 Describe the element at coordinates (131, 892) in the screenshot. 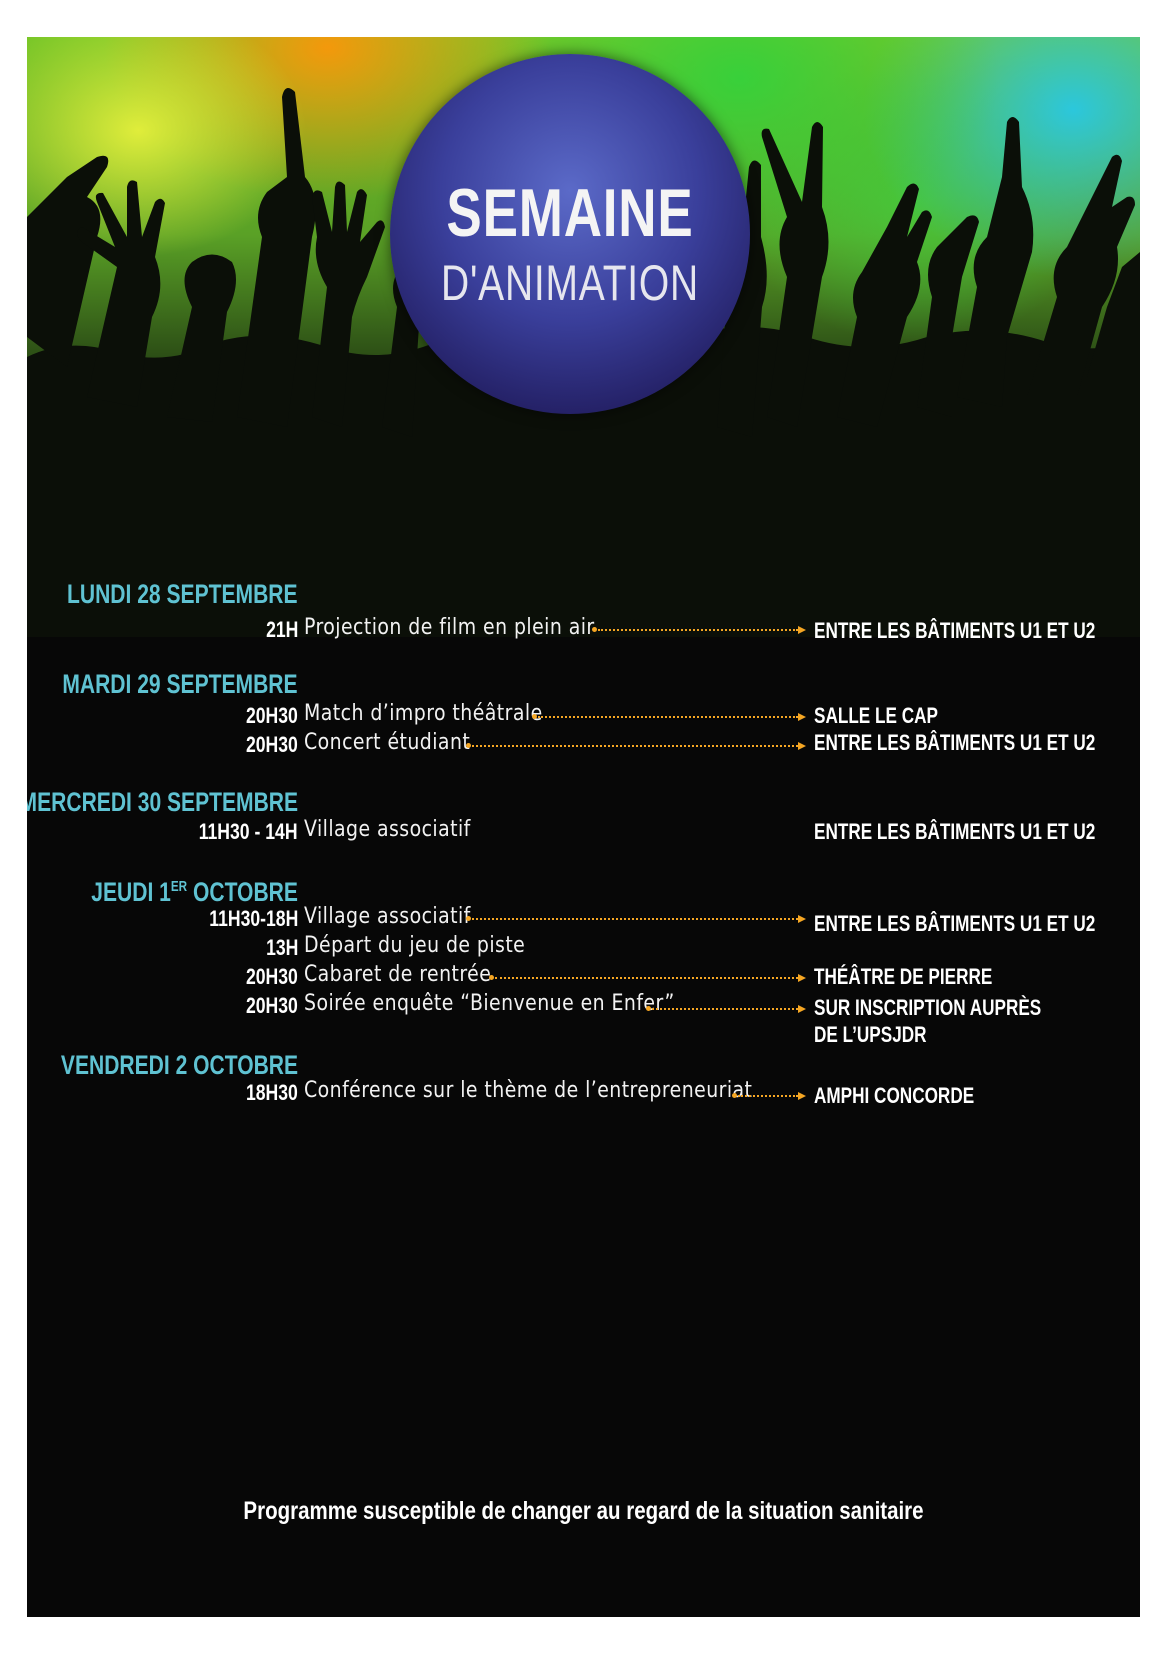

I see `day-label-prefix: JEUDI 1` at that location.